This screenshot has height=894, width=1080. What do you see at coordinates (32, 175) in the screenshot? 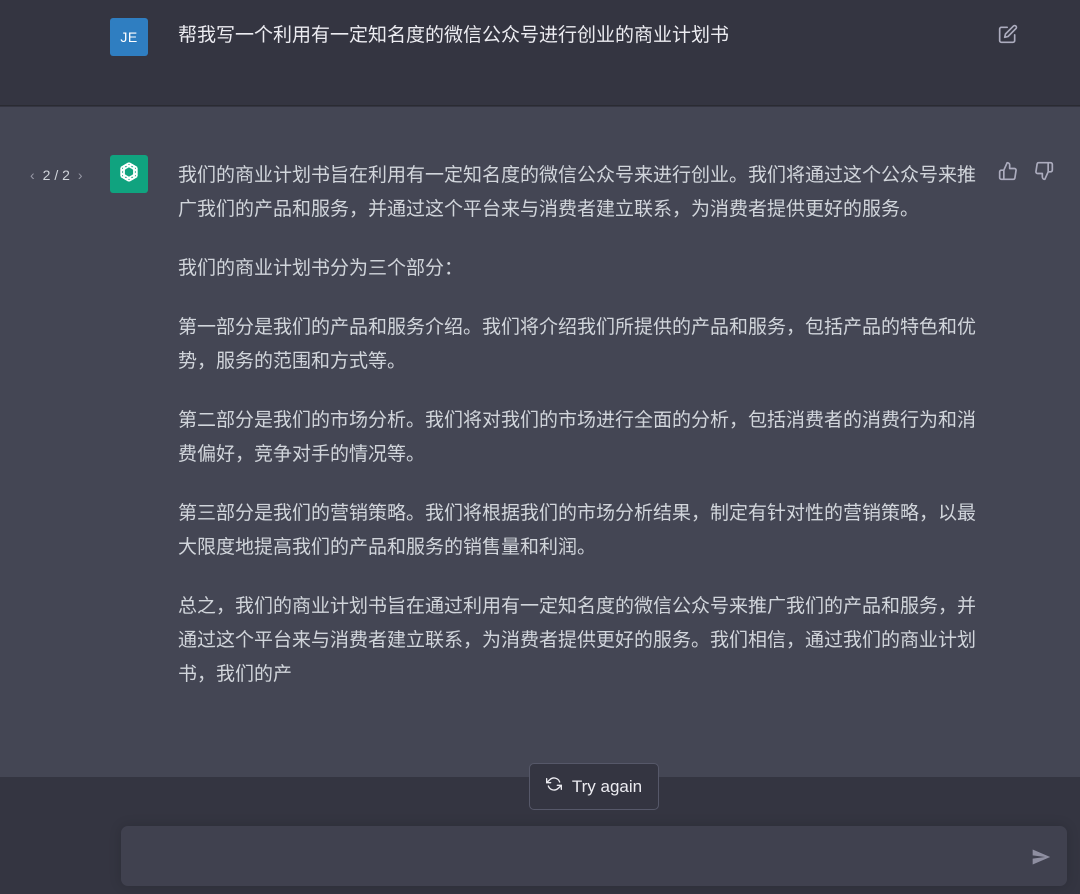
I see `chevron-left-icon: ‹` at bounding box center [32, 175].